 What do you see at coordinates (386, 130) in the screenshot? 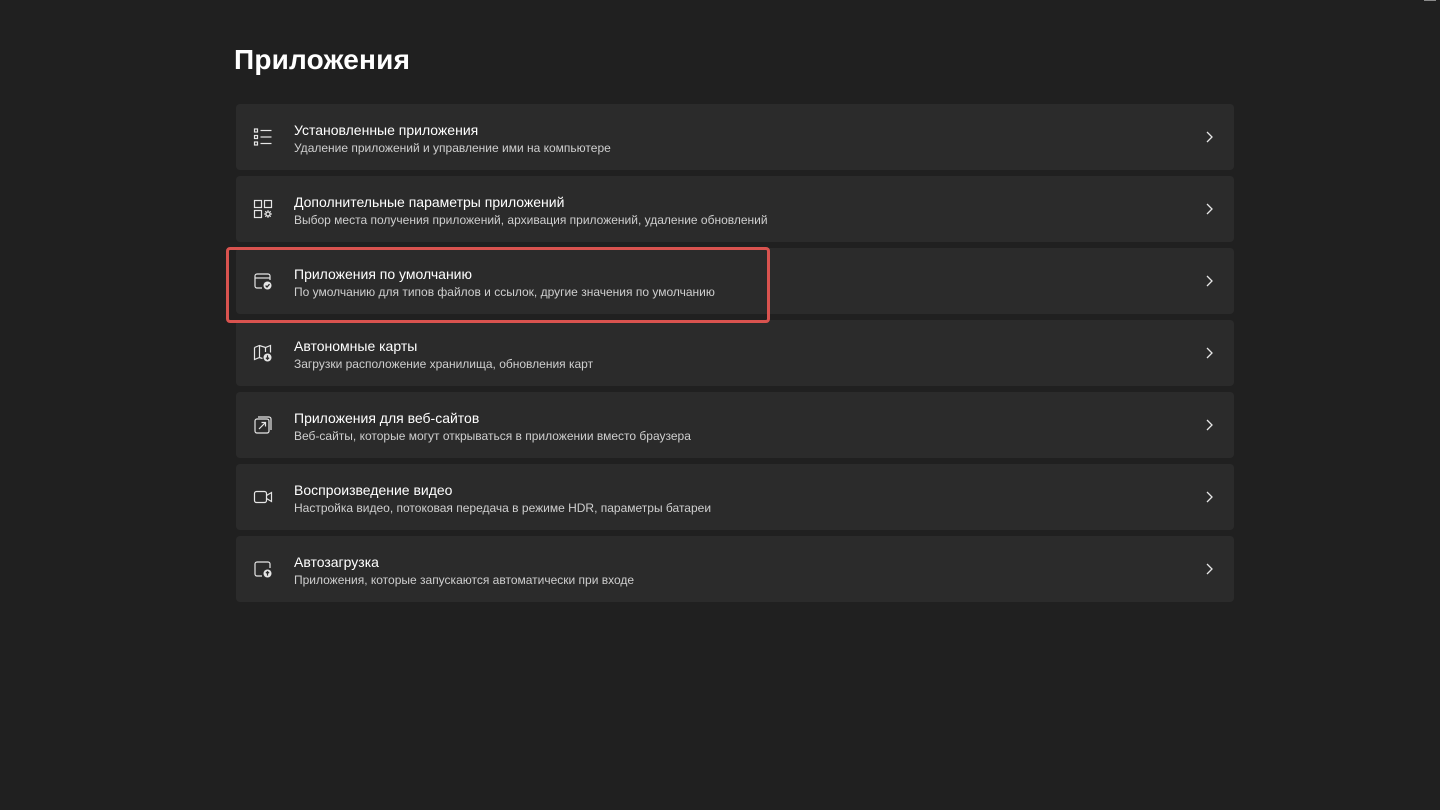
I see `setting-title: Установленные приложения` at bounding box center [386, 130].